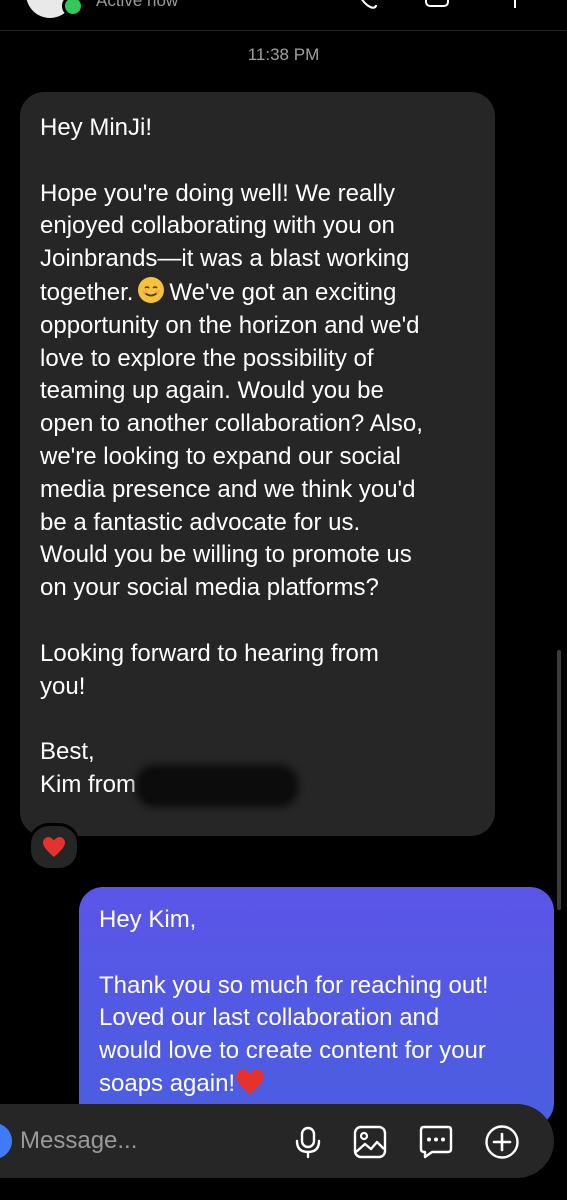  I want to click on message-text: We've got an exciting, so click(283, 292).